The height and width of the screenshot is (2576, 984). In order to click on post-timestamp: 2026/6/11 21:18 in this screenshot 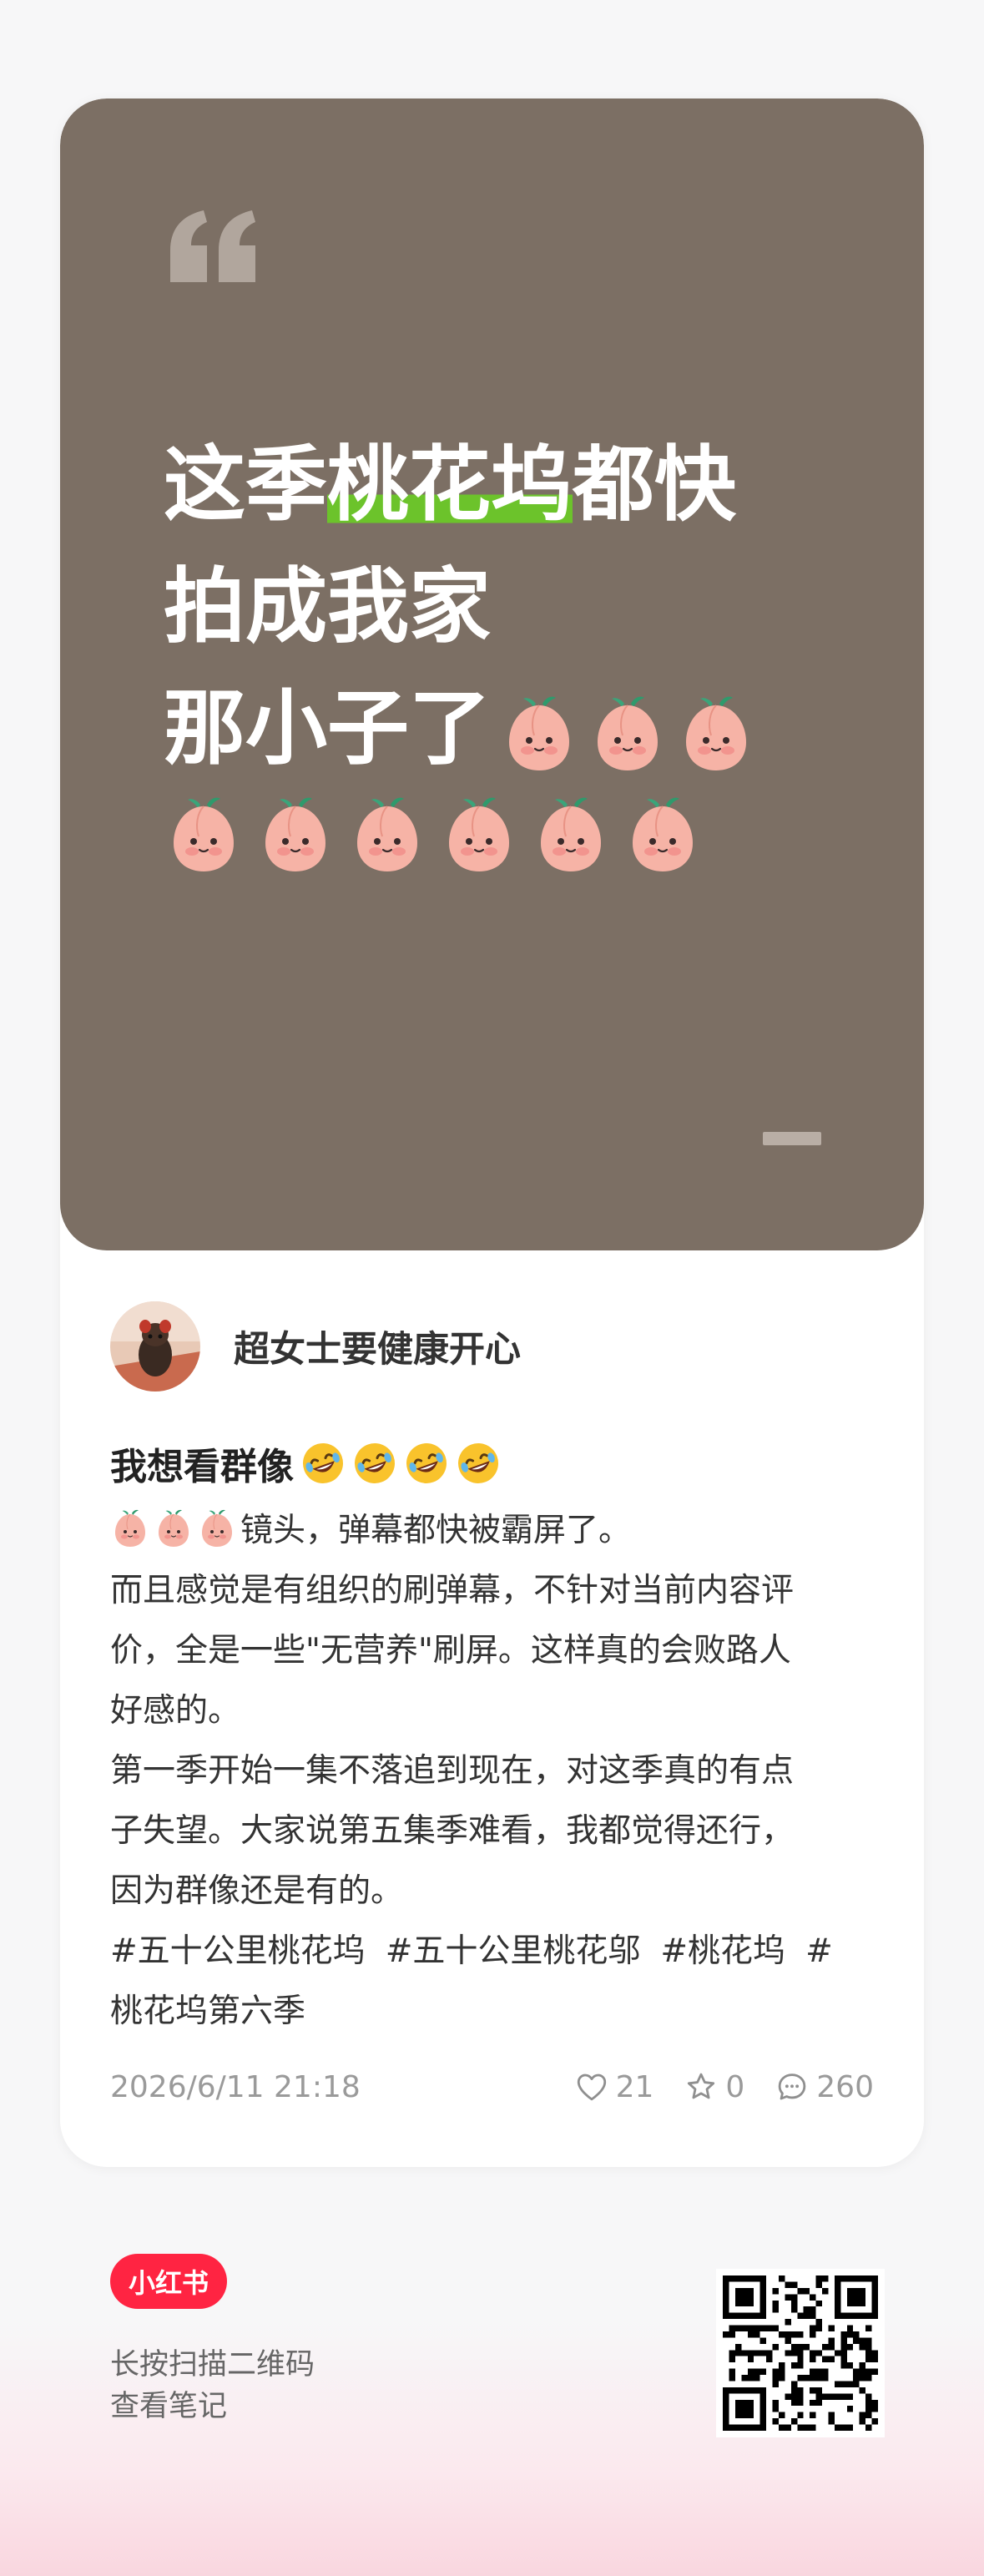, I will do `click(236, 2086)`.